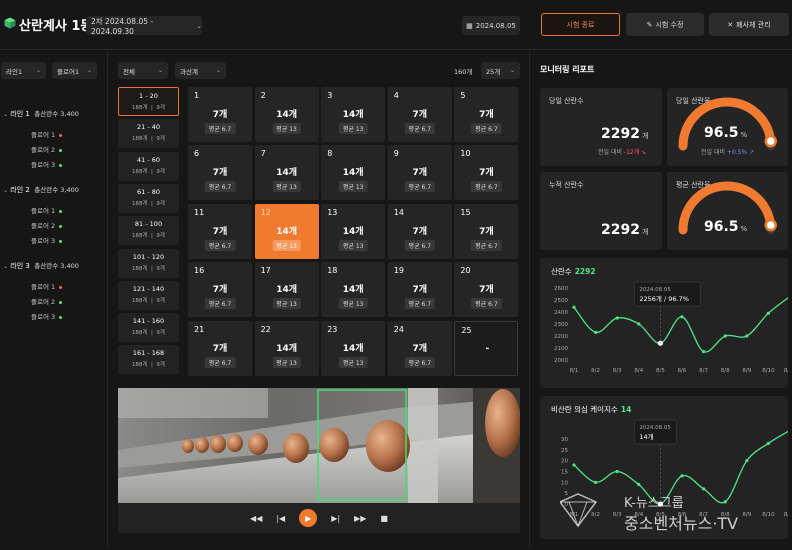  Describe the element at coordinates (56, 190) in the screenshot. I see `line-summary: 총산란수 3,400` at that location.